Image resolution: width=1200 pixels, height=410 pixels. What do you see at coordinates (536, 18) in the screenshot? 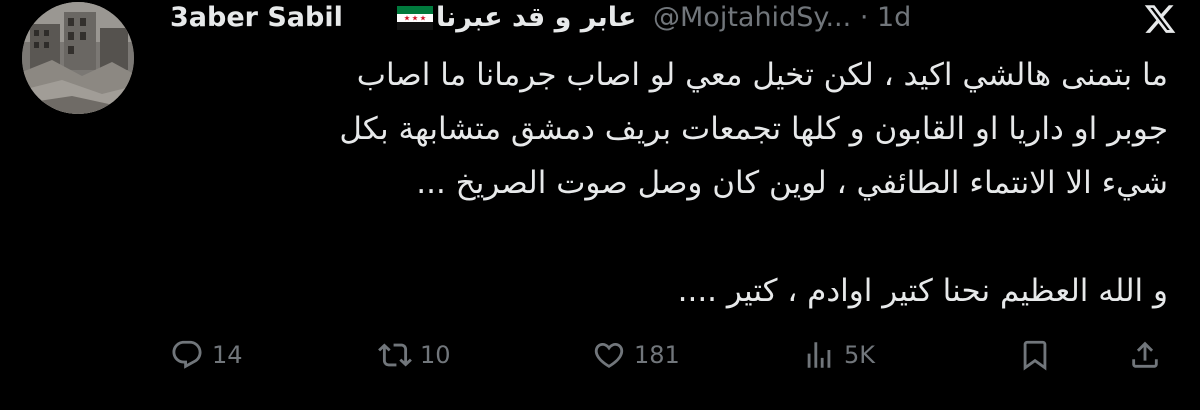
I see `display-name-arabic: عابر و قد عبرنا` at bounding box center [536, 18].